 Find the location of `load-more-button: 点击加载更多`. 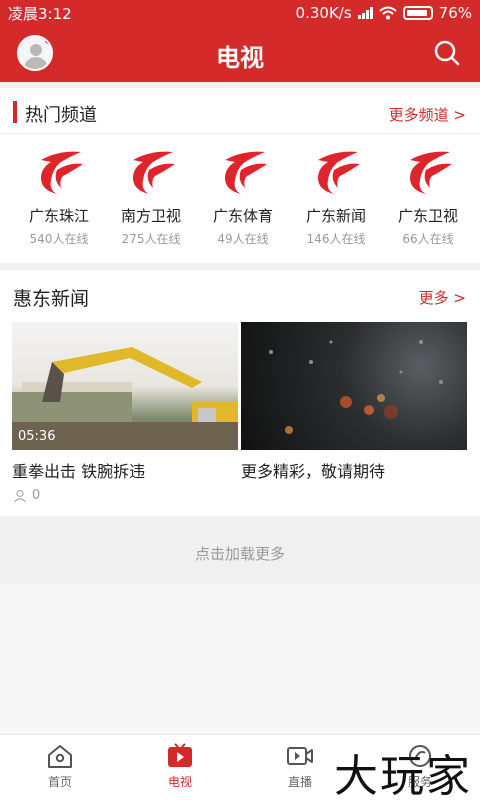

load-more-button: 点击加载更多 is located at coordinates (240, 554).